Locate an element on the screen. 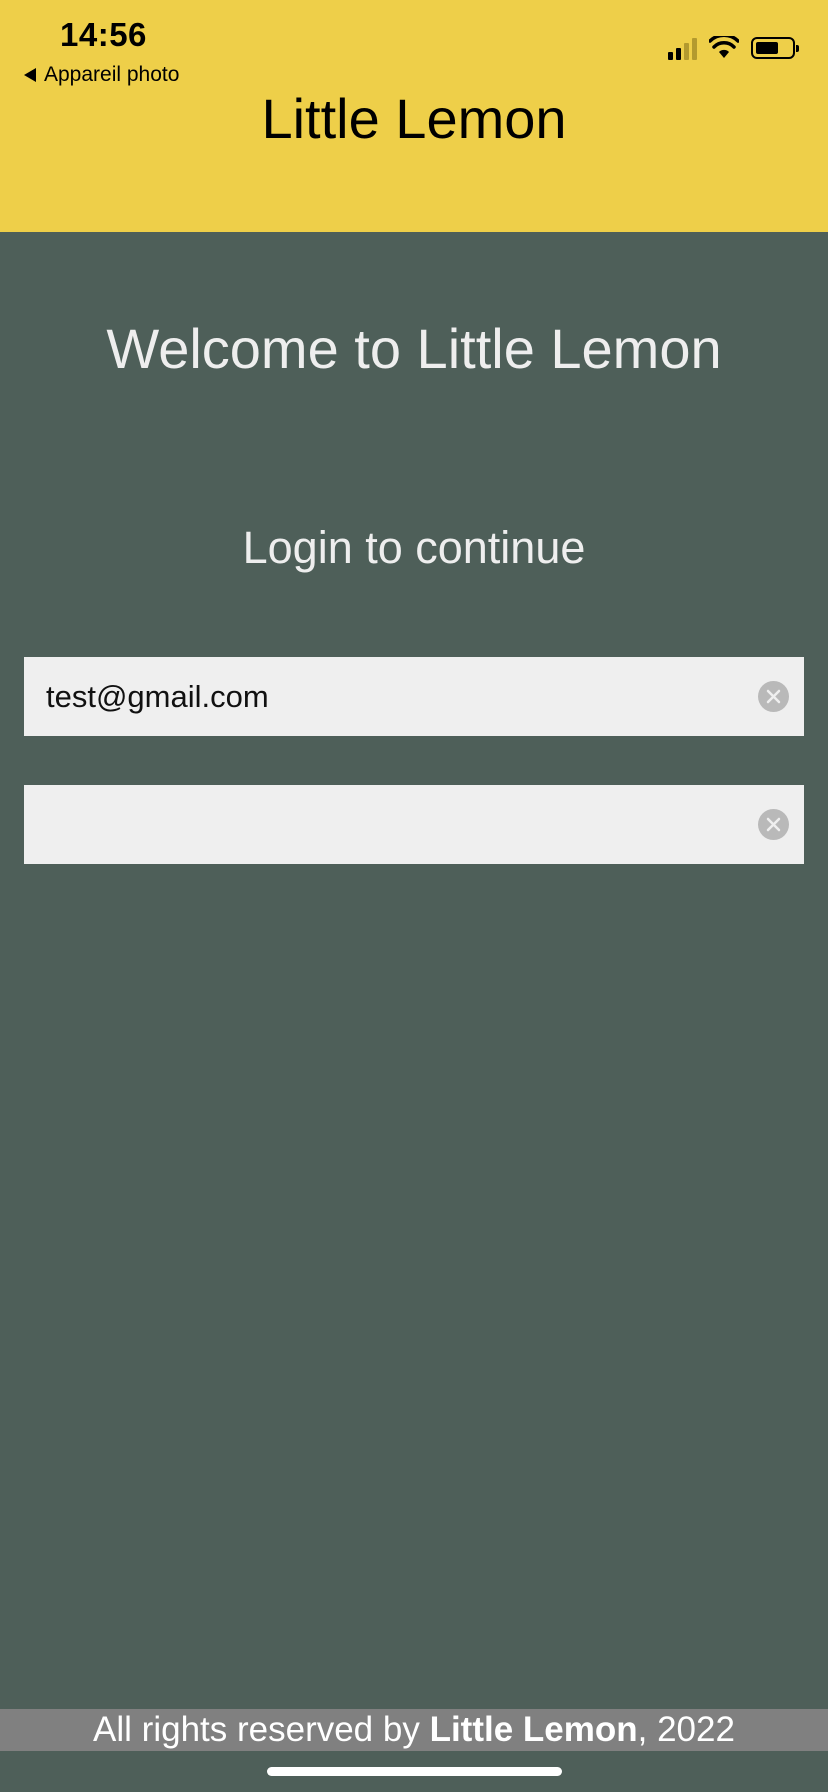 This screenshot has height=1792, width=828. cellular-signal-icon is located at coordinates (682, 48).